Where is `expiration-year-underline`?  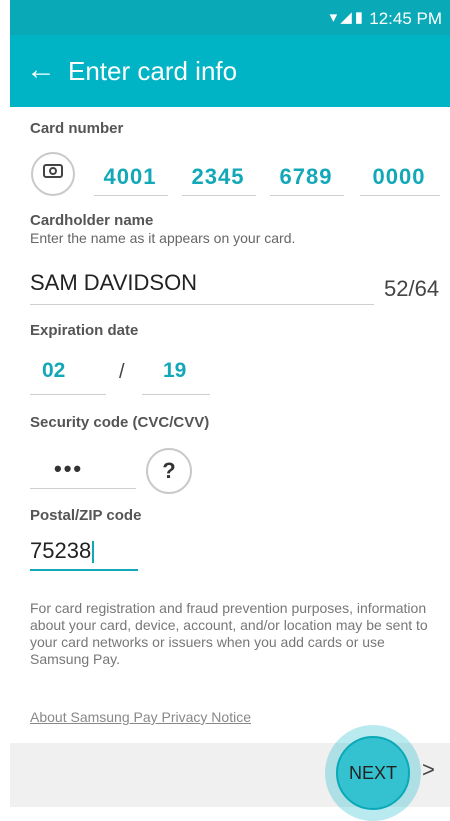 expiration-year-underline is located at coordinates (176, 394).